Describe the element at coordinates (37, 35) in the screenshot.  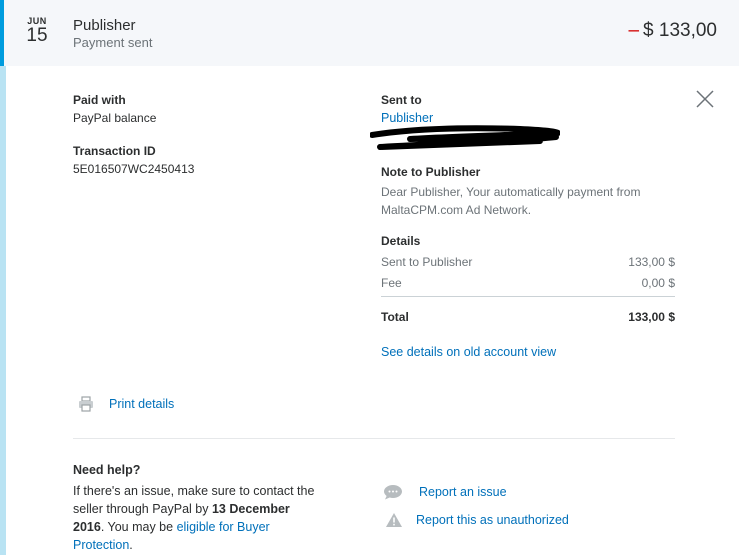
I see `date-day: 15` at that location.